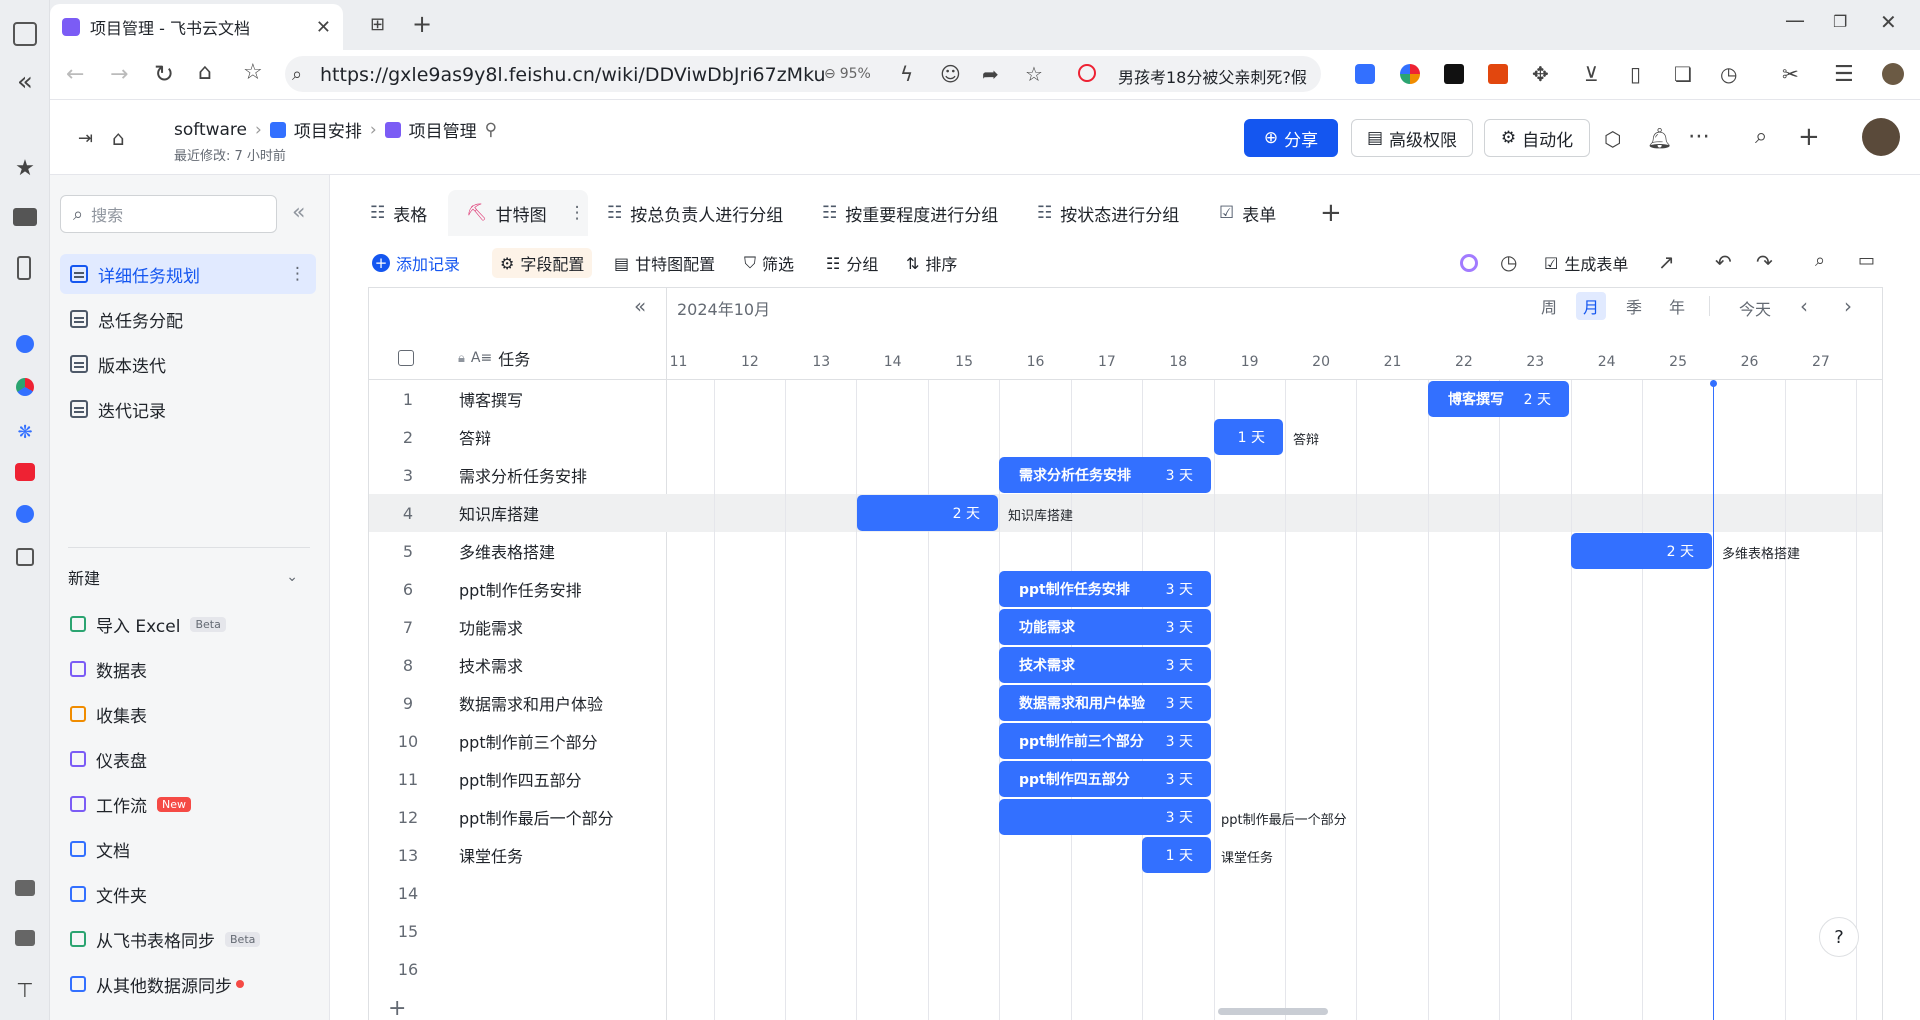 Image resolution: width=1920 pixels, height=1020 pixels. I want to click on settings-folder-icon, so click(25, 888).